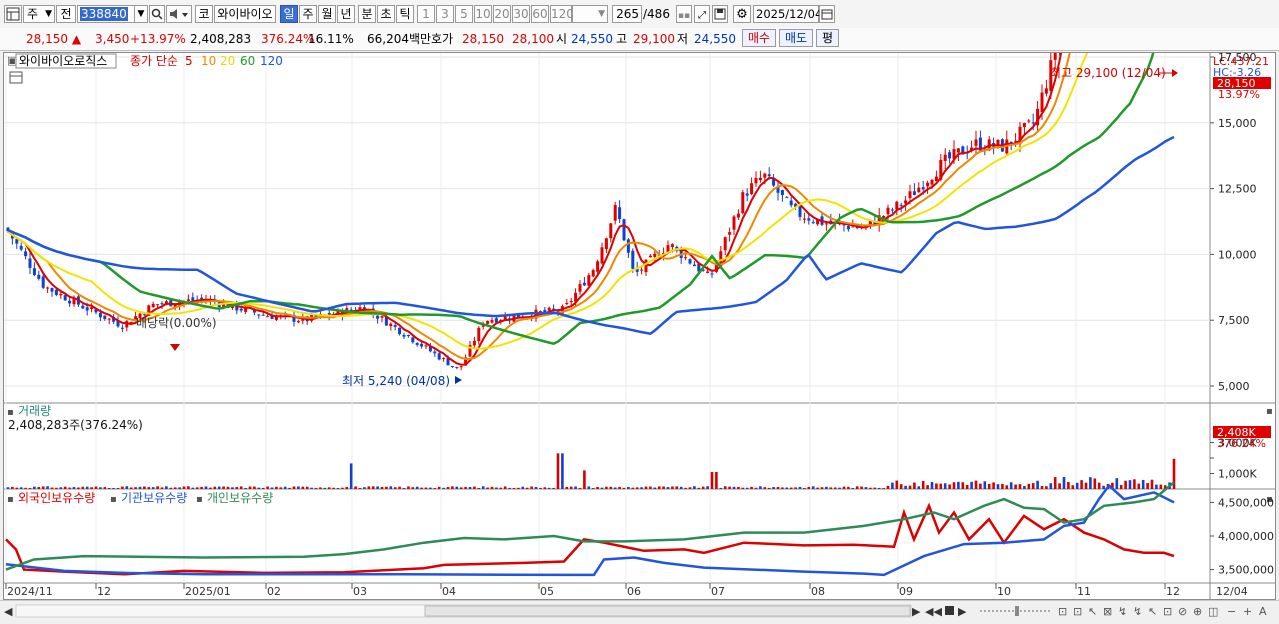 The height and width of the screenshot is (624, 1279). Describe the element at coordinates (742, 14) in the screenshot. I see `gear-icon: ⚙` at that location.